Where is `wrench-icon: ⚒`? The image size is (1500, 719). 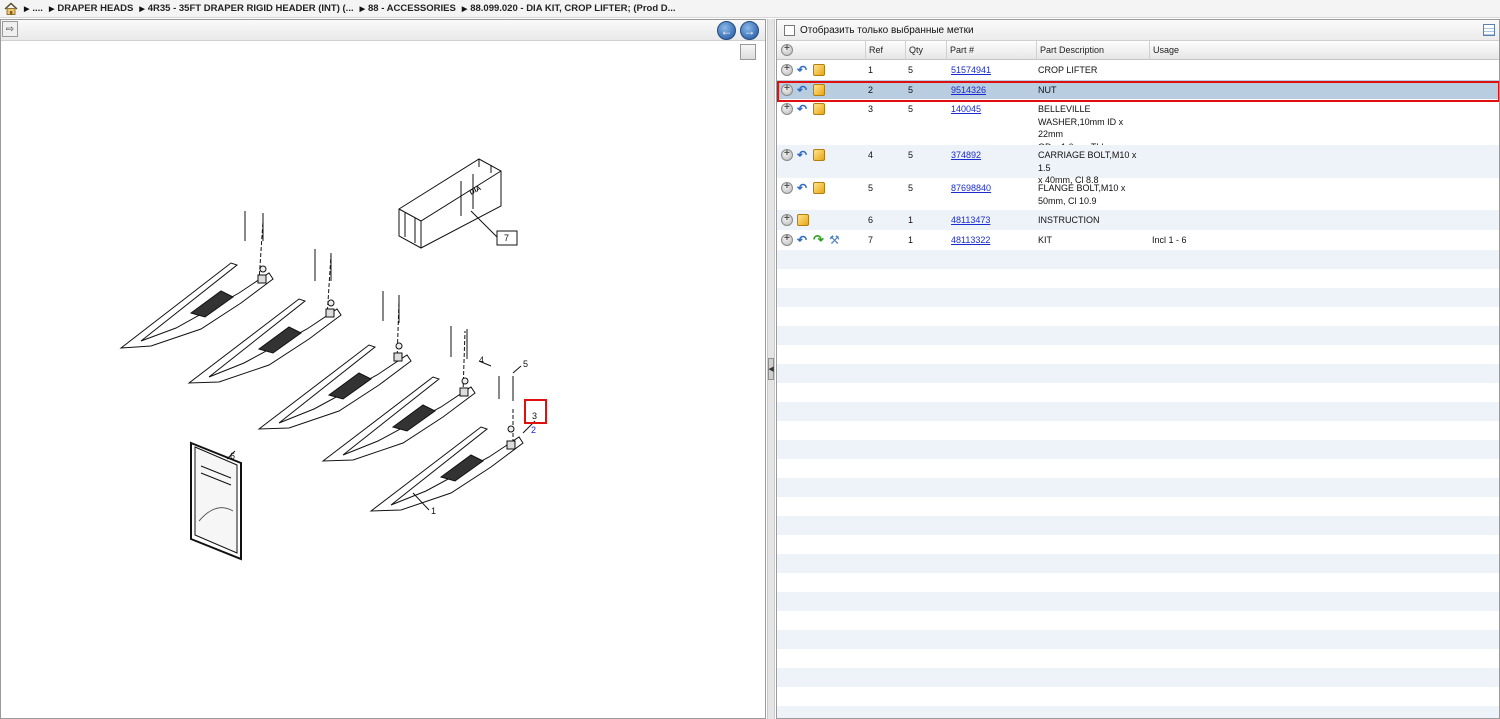 wrench-icon: ⚒ is located at coordinates (835, 240).